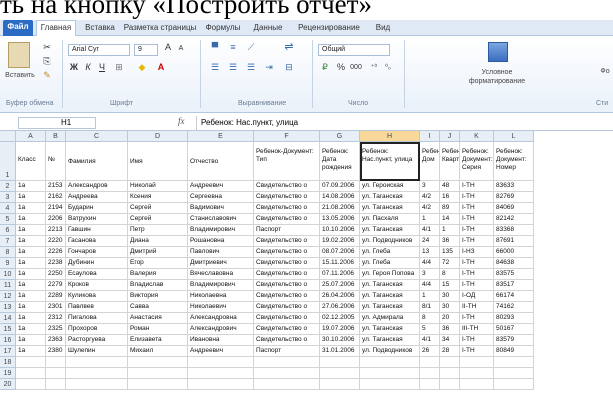 The height and width of the screenshot is (409, 613). Describe the element at coordinates (354, 50) in the screenshot. I see `number-format-combo: Общий` at that location.